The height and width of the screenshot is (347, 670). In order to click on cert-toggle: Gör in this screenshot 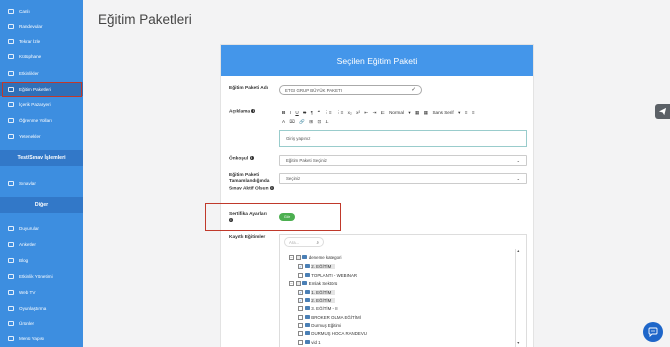, I will do `click(287, 217)`.